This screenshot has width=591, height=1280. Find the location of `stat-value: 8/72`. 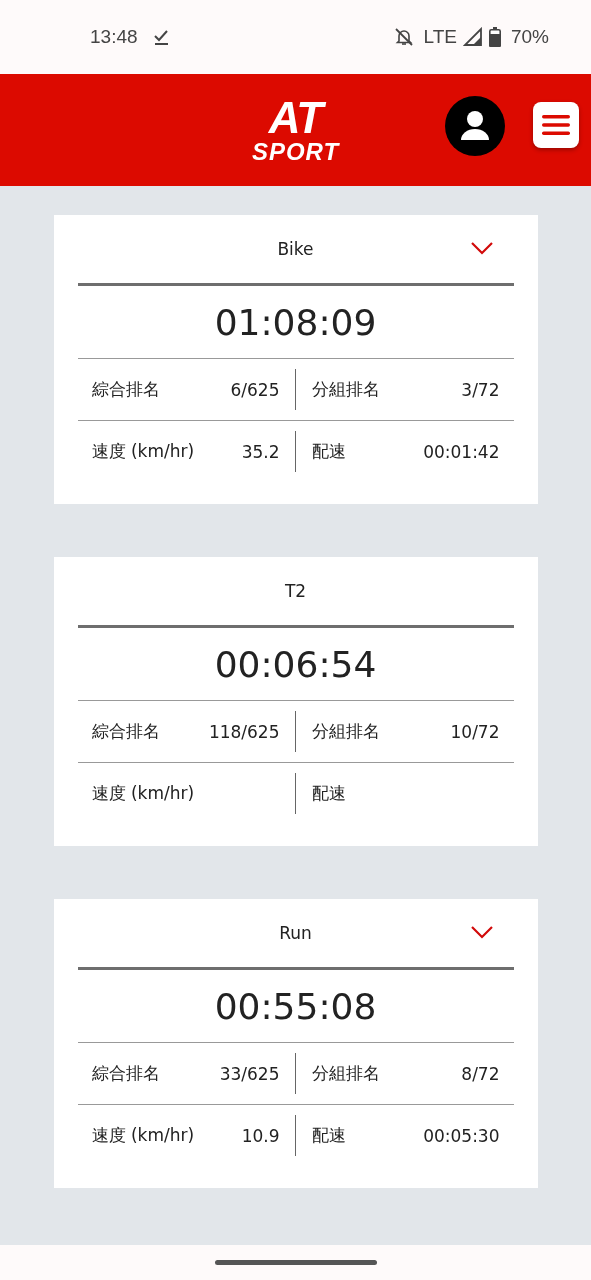

stat-value: 8/72 is located at coordinates (480, 1073).